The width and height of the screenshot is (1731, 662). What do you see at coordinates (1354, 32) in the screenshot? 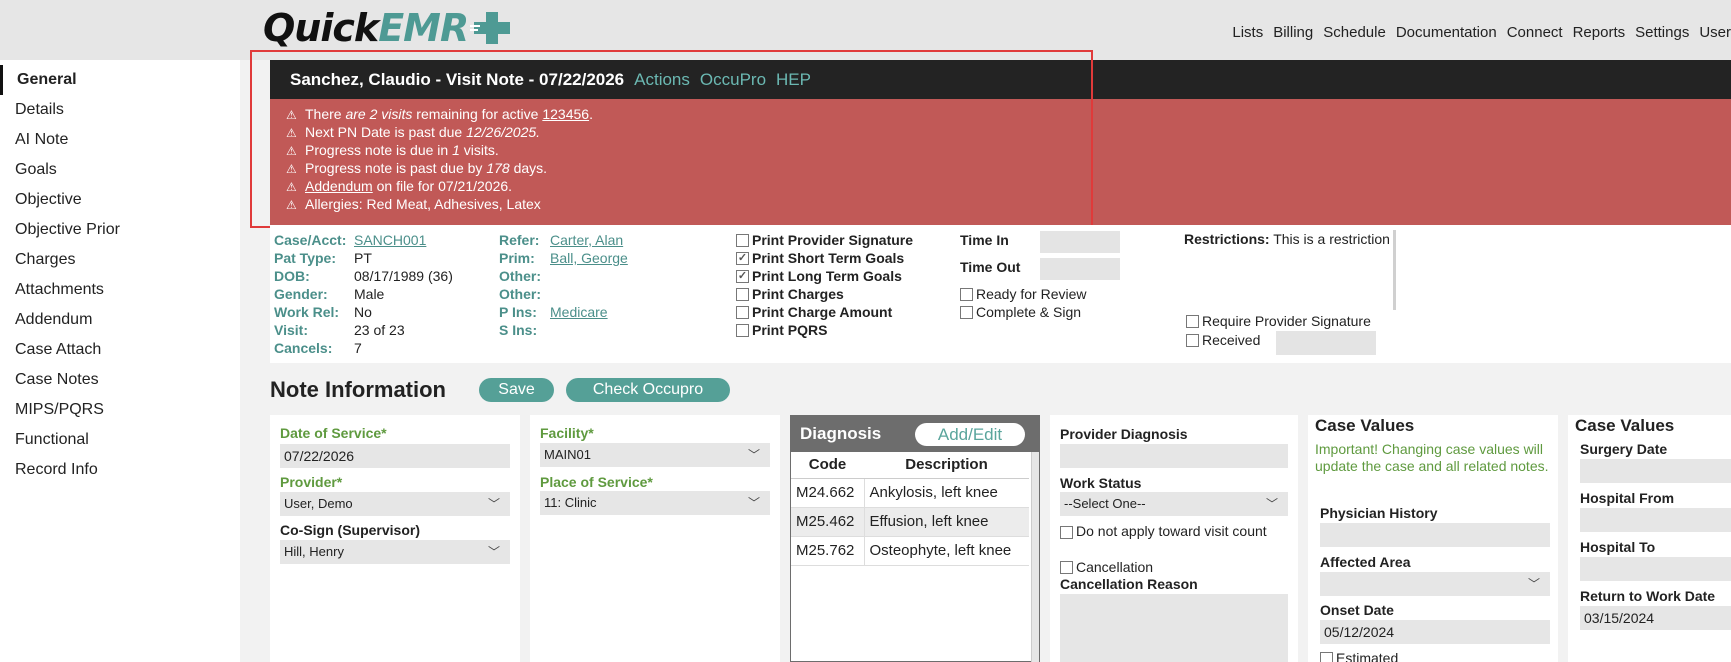
I see `nav-schedule: Schedule` at bounding box center [1354, 32].